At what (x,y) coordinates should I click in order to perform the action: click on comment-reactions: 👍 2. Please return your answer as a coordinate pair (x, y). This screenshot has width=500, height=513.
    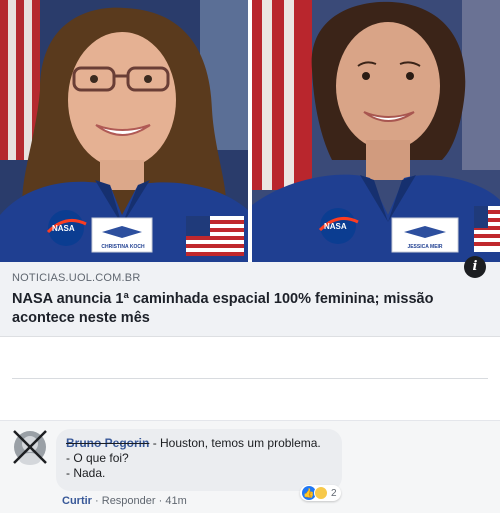
    Looking at the image, I should click on (320, 493).